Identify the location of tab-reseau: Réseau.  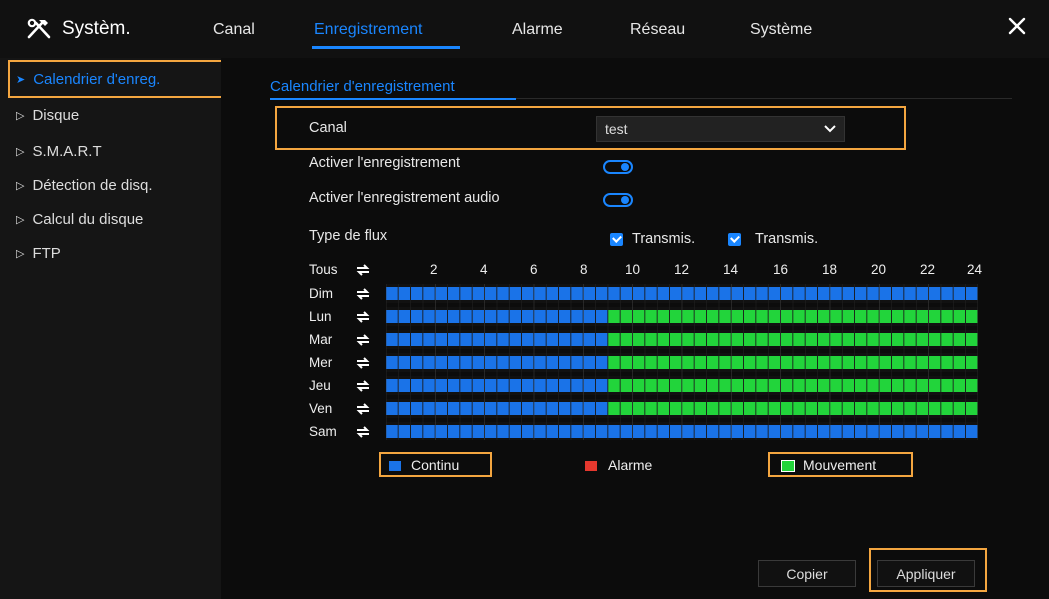
(657, 30).